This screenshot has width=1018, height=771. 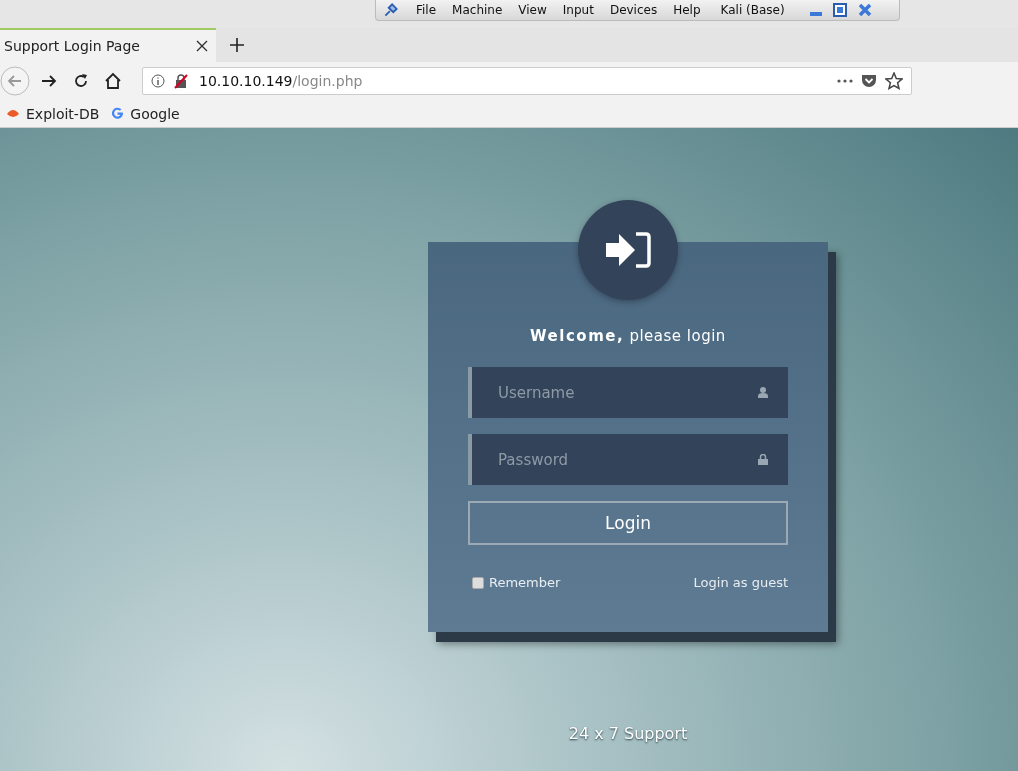 What do you see at coordinates (752, 10) in the screenshot?
I see `machine-name: Kali (Base)` at bounding box center [752, 10].